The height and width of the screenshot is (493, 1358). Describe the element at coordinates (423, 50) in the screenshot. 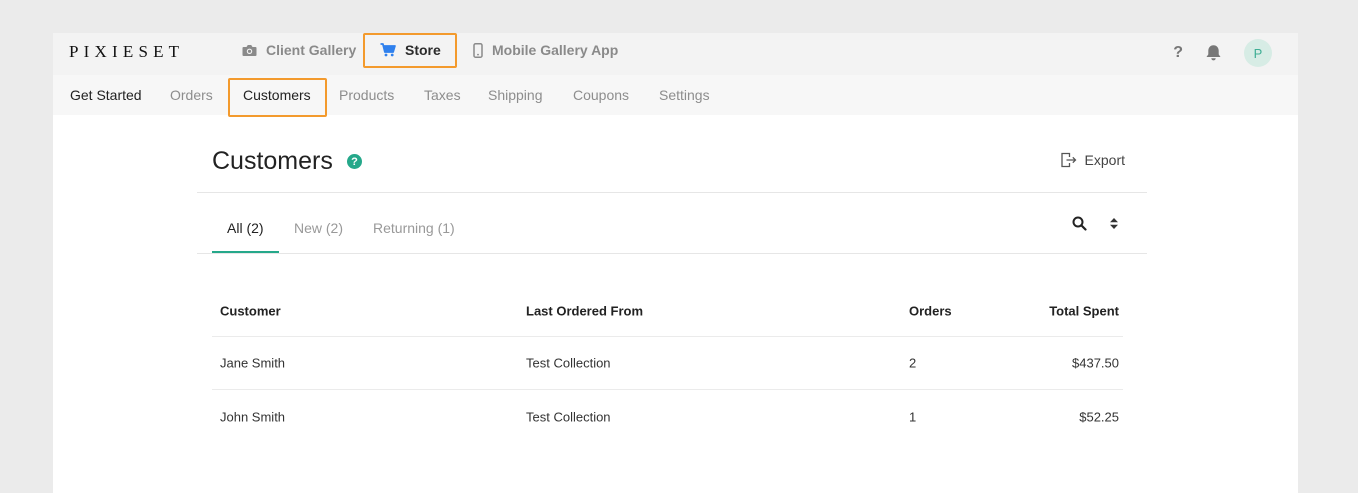

I see `nav-store-label: Store` at that location.